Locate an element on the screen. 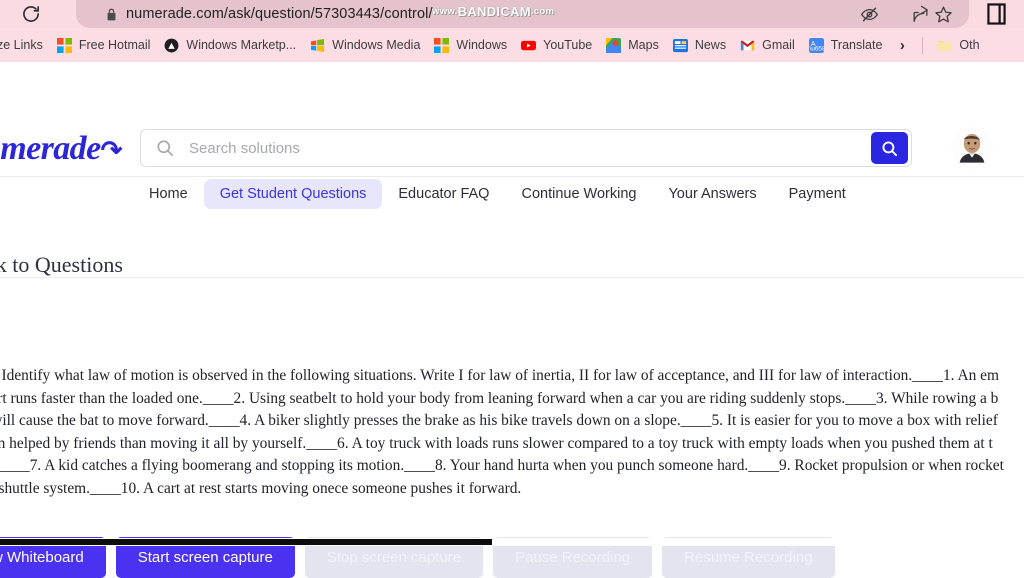 The width and height of the screenshot is (1024, 578). bookmark-windows: Windows is located at coordinates (470, 45).